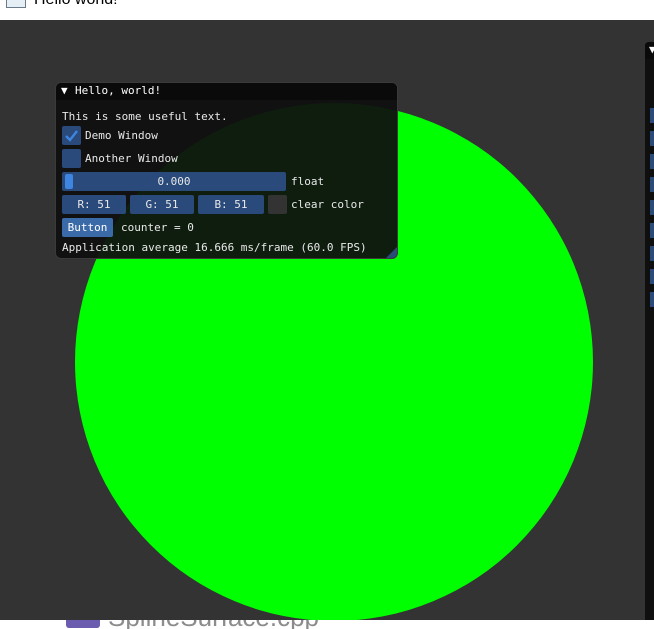 The image size is (654, 629). What do you see at coordinates (94, 204) in the screenshot?
I see `clear-color-r-field: R: 51` at bounding box center [94, 204].